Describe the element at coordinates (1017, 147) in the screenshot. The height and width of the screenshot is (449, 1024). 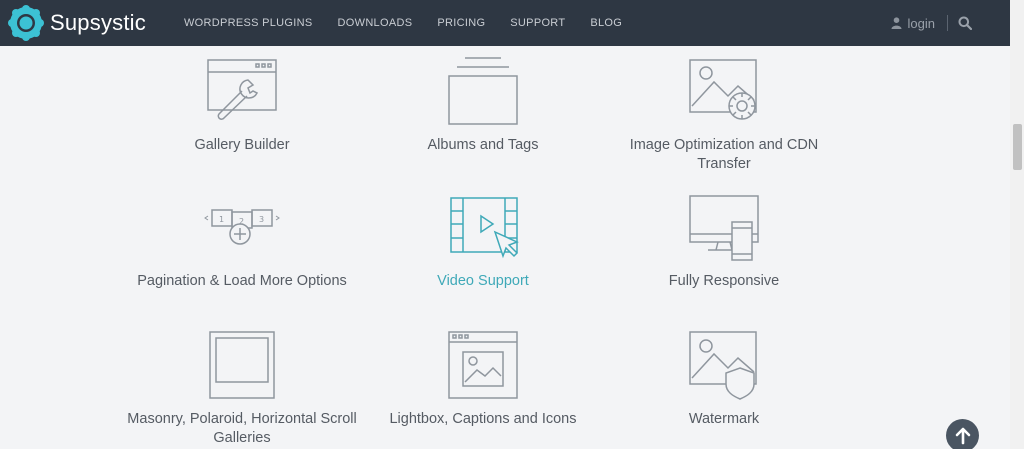
I see `scrollbar-thumb` at that location.